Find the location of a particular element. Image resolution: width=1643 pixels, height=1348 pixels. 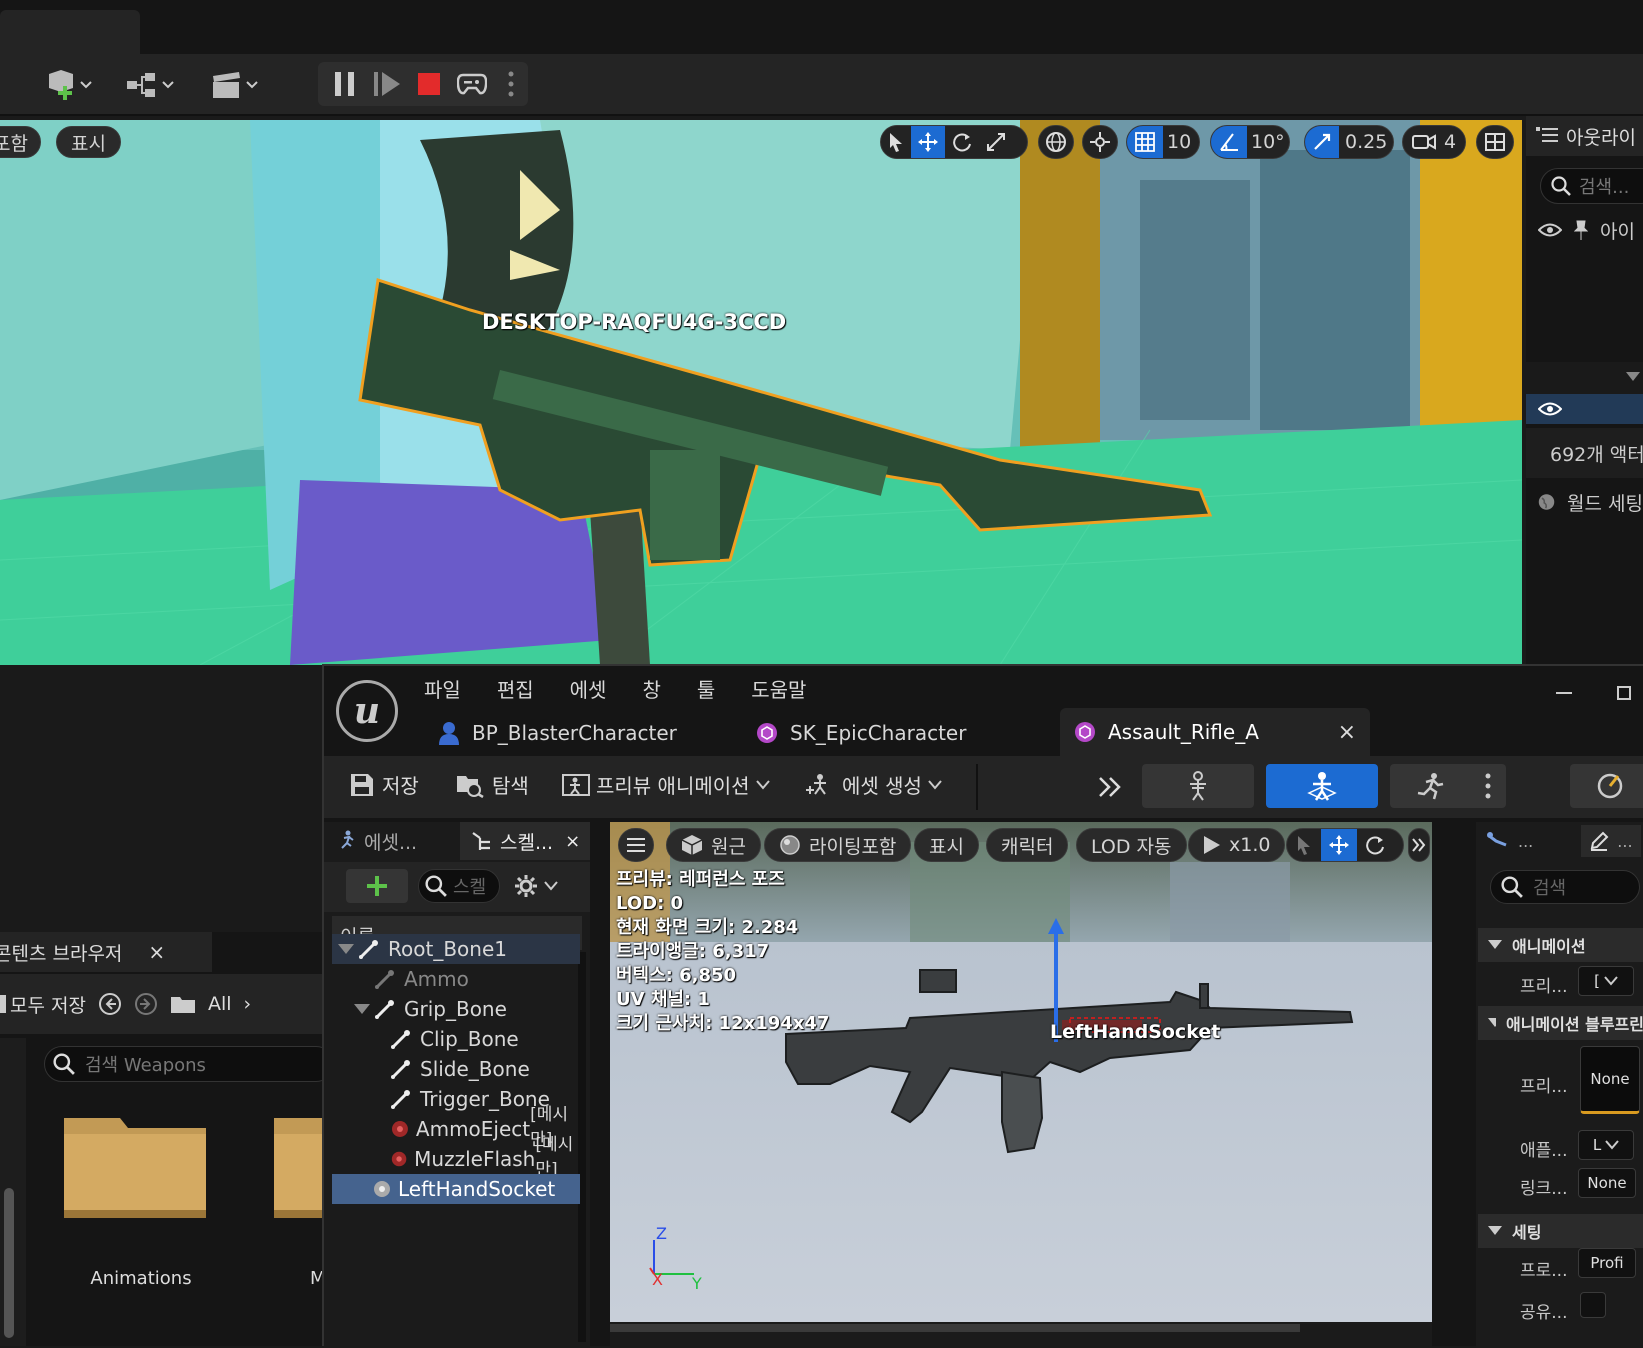

skeleton-settings-button is located at coordinates (536, 886).